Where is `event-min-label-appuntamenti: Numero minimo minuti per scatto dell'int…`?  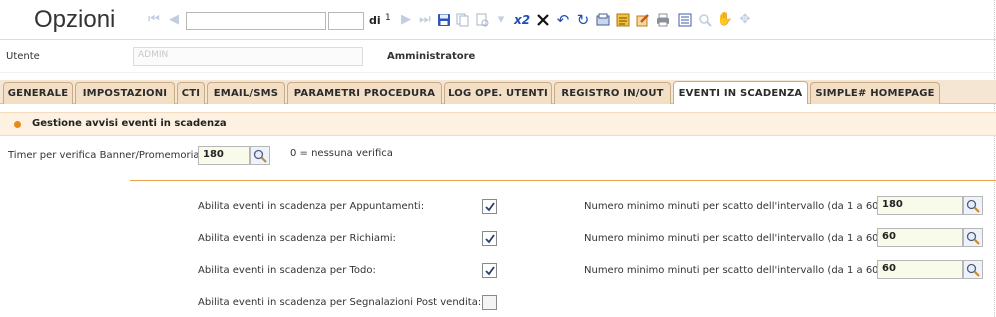
event-min-label-appuntamenti: Numero minimo minuti per scatto dell'int… is located at coordinates (736, 206).